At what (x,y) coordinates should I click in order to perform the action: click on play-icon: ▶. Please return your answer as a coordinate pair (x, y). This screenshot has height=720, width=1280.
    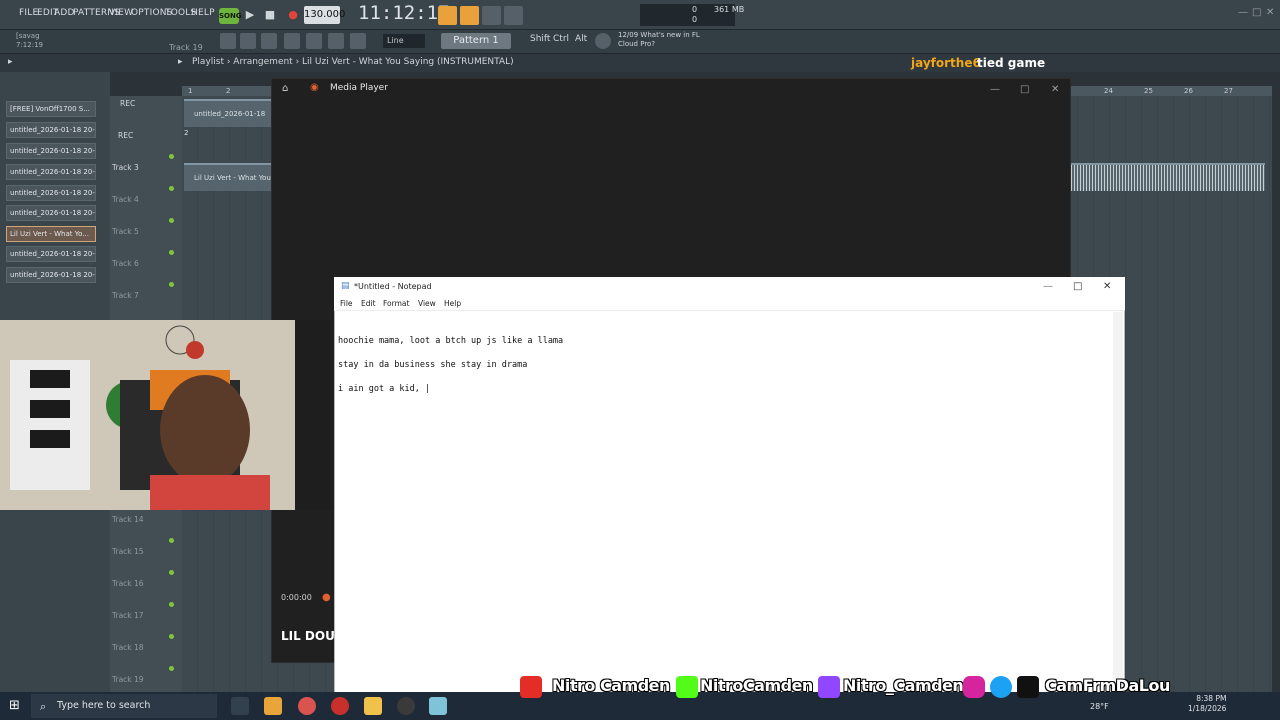
    Looking at the image, I should click on (250, 15).